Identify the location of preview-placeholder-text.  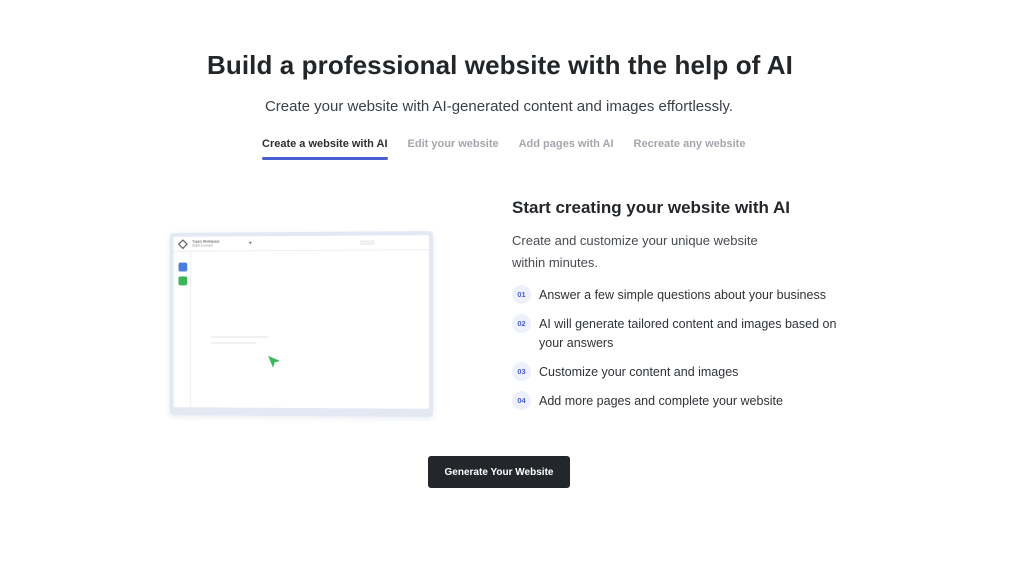
(240, 342).